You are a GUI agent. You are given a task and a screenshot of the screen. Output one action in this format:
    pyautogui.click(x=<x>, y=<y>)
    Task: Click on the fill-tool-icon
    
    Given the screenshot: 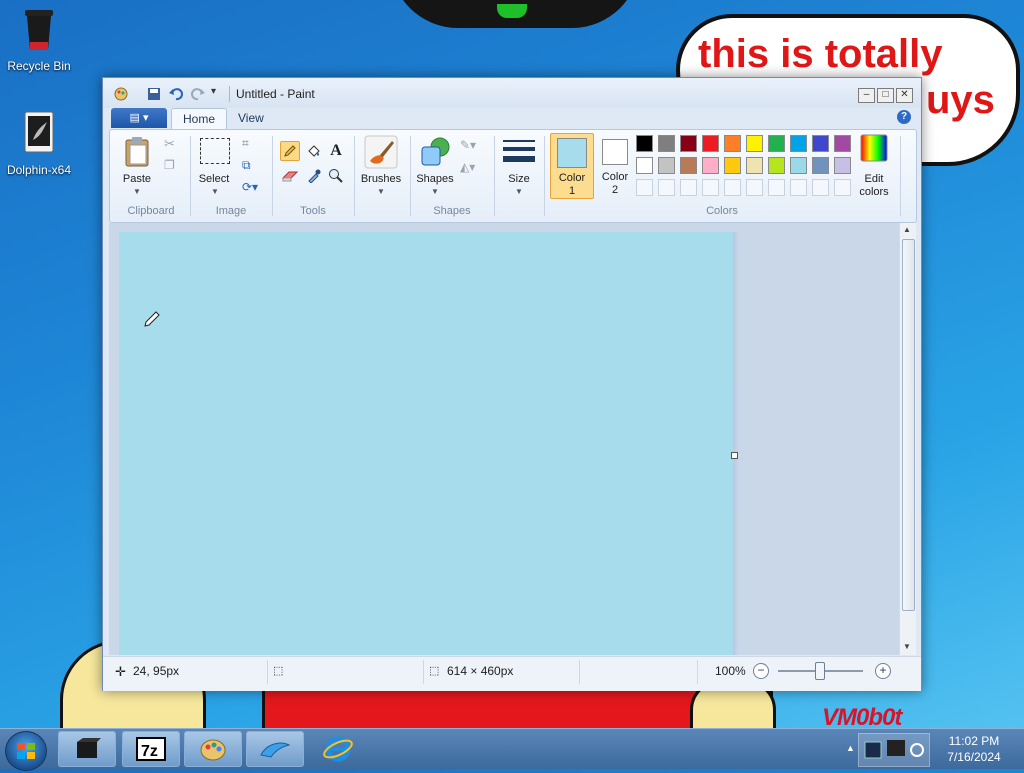 What is the action you would take?
    pyautogui.click(x=314, y=151)
    